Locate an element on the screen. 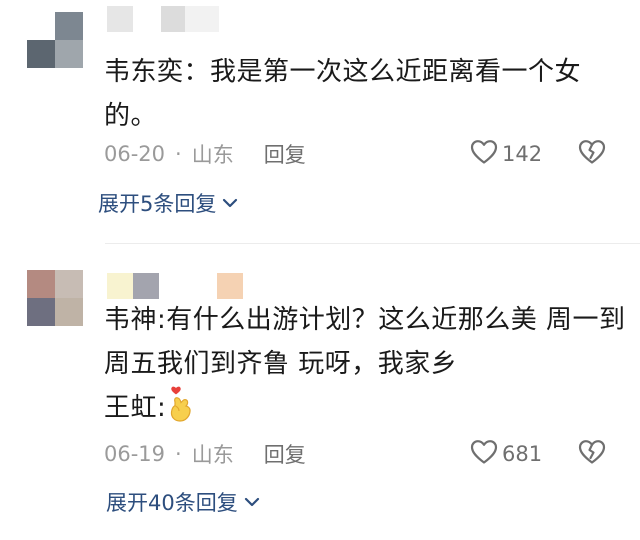 The width and height of the screenshot is (640, 540). expand-replies-label: 展开5条回复 is located at coordinates (157, 204).